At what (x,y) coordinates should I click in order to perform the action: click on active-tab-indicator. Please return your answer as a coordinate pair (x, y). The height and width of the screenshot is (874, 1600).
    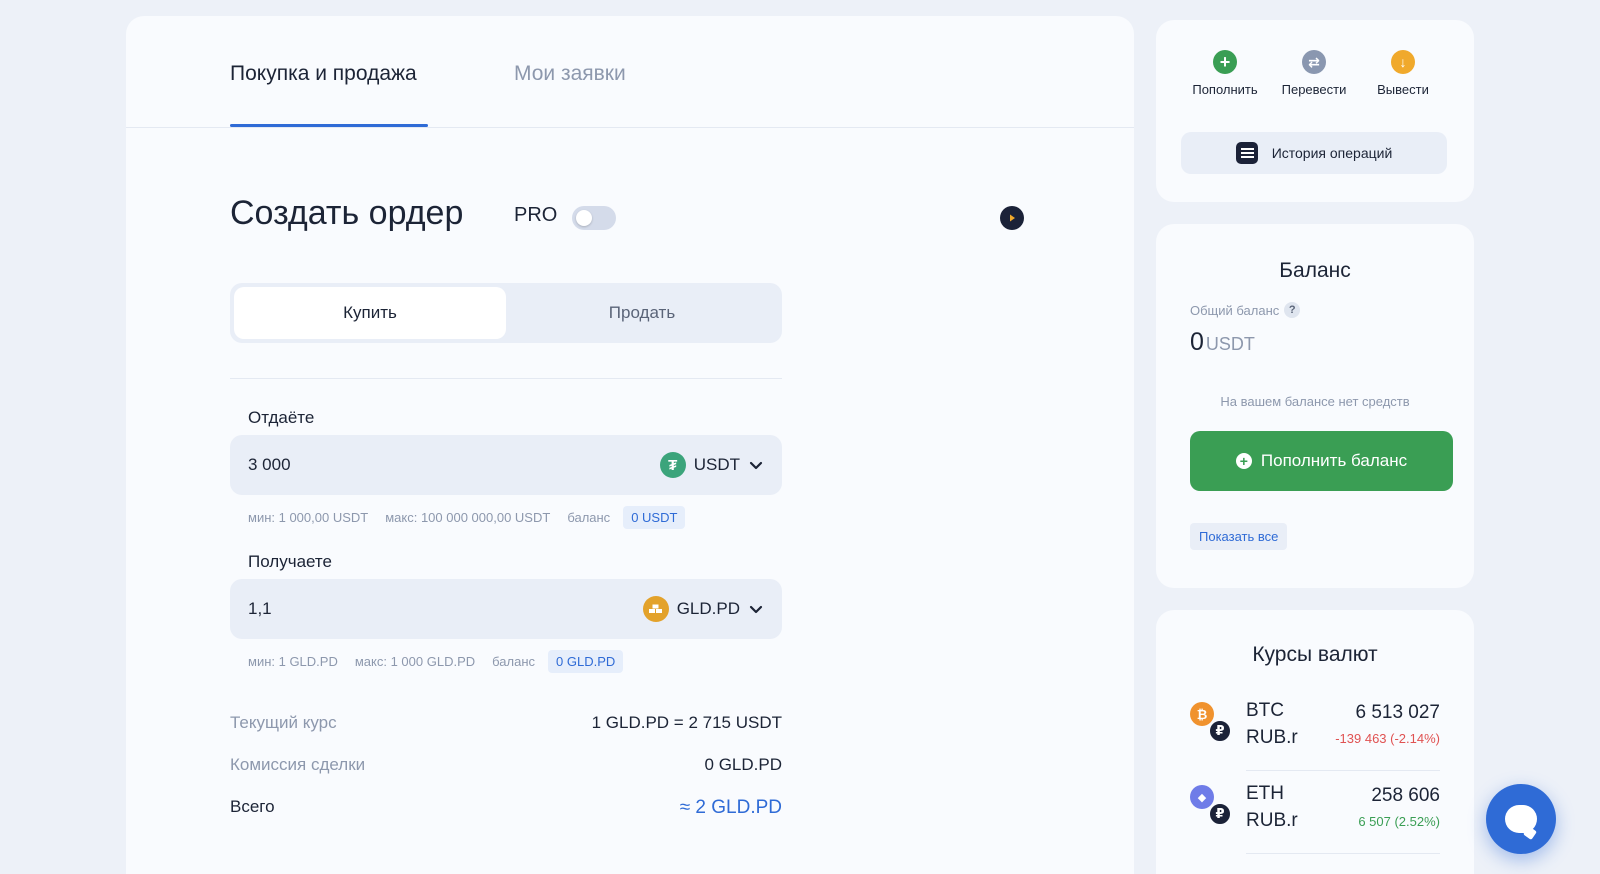
    Looking at the image, I should click on (329, 125).